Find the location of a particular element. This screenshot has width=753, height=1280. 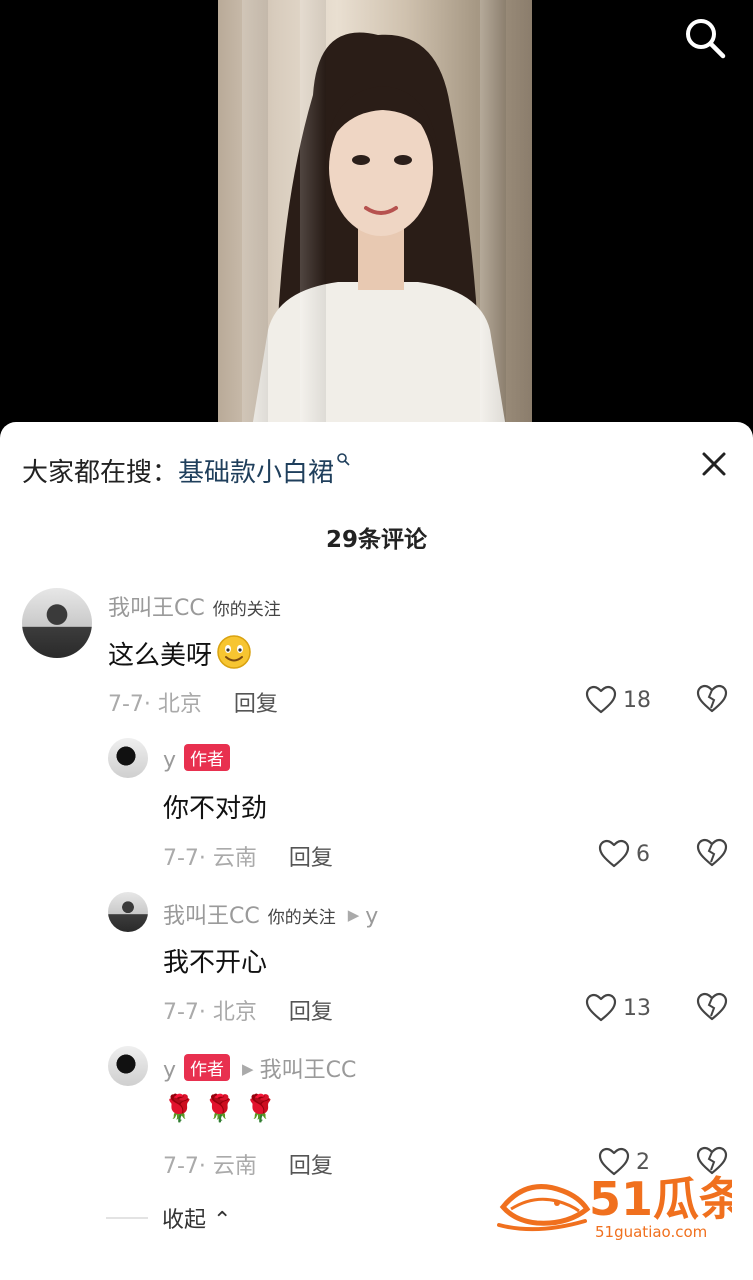

comment-text: 这么美呀 is located at coordinates (180, 653).